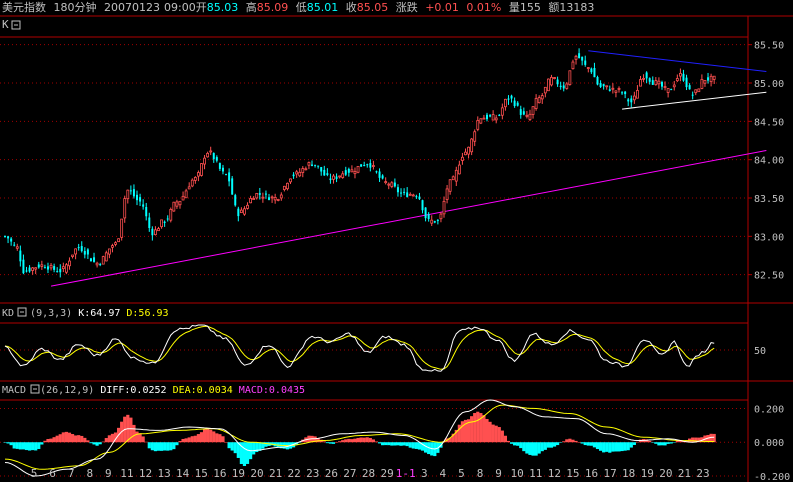  Describe the element at coordinates (256, 473) in the screenshot. I see `x-tick-label: 20` at that location.